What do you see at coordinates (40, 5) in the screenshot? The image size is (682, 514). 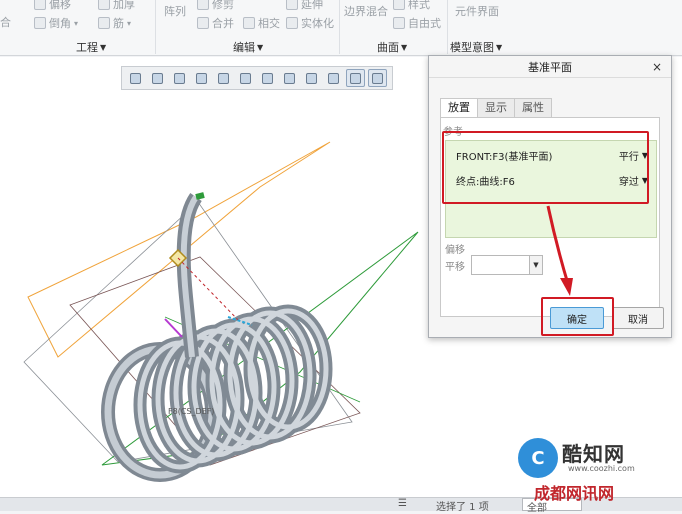 I see `offset-icon` at bounding box center [40, 5].